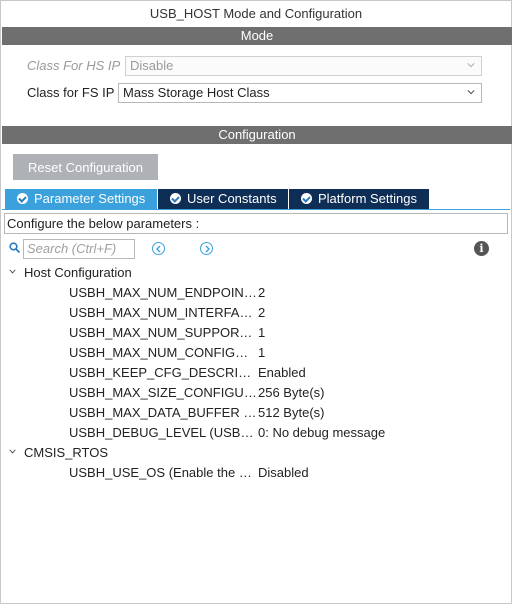 Image resolution: width=512 pixels, height=604 pixels. I want to click on info-icon: i, so click(481, 248).